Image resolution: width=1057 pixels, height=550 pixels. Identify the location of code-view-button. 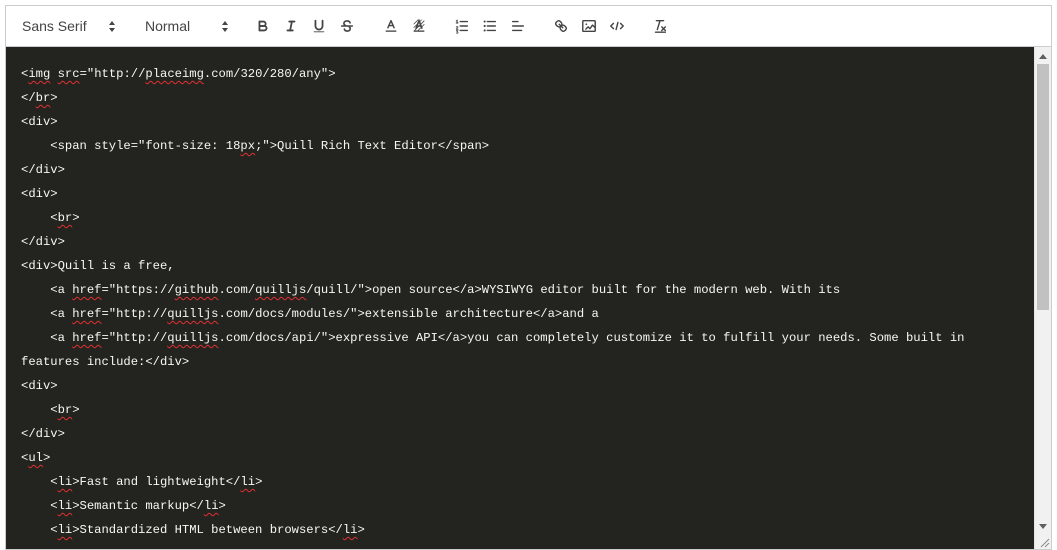
(617, 26).